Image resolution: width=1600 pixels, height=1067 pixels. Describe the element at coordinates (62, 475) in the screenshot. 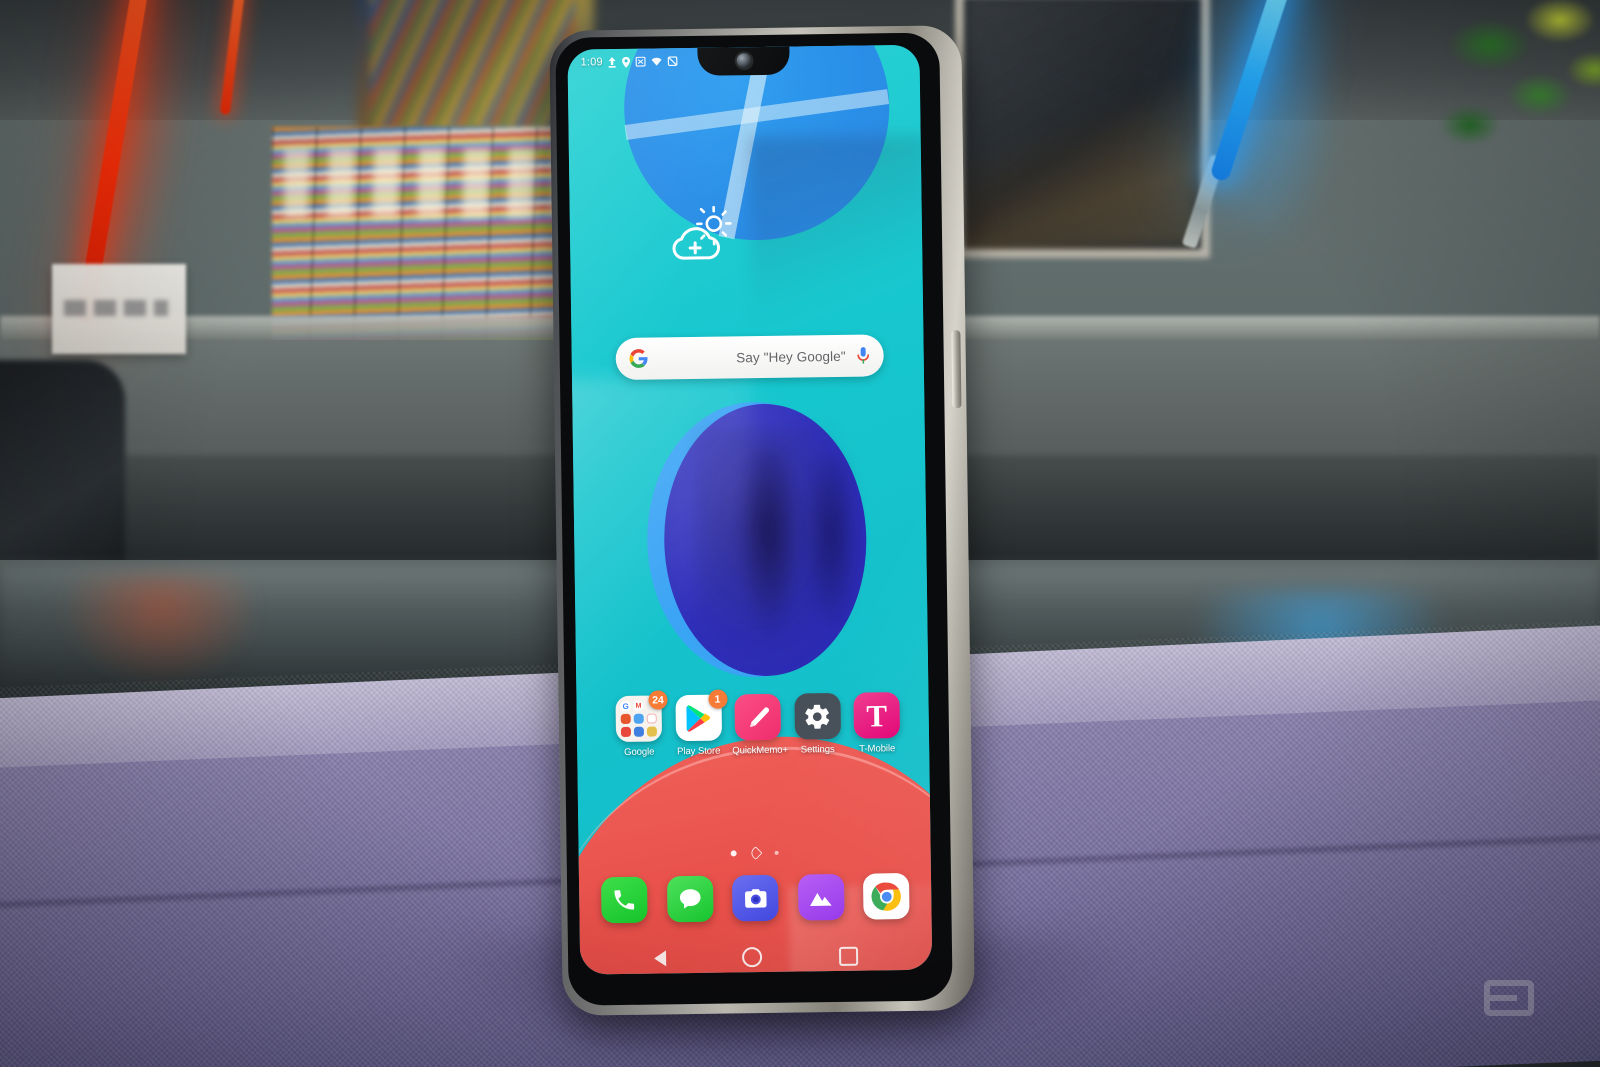

I see `dark-bag` at that location.